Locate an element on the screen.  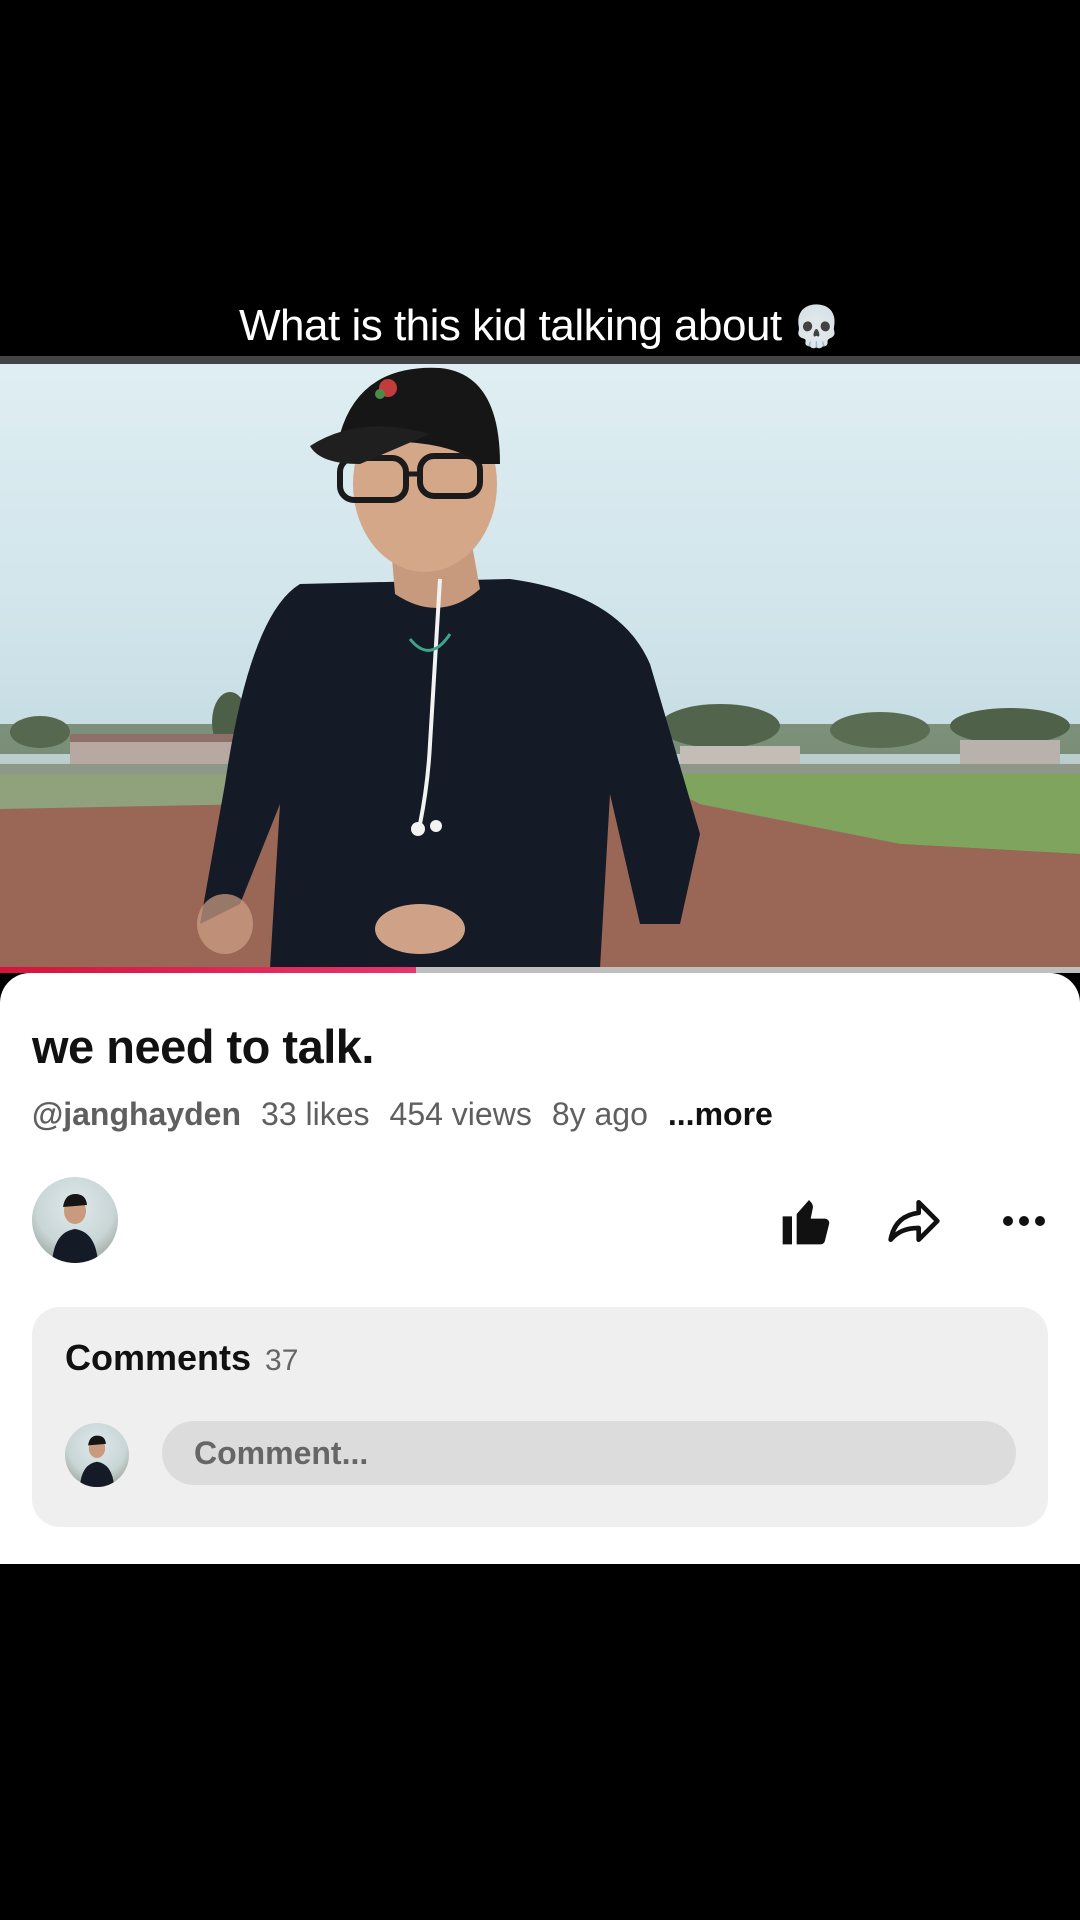
likes-count: 33 likes is located at coordinates (315, 1114).